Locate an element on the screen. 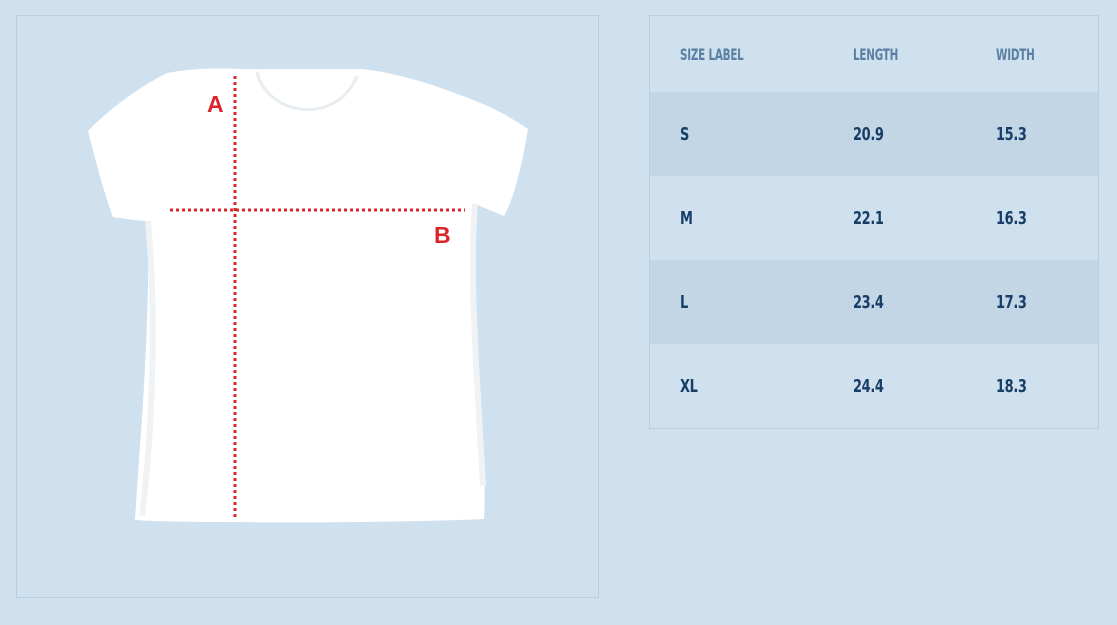 This screenshot has width=1117, height=625. cell-length: 20.9 is located at coordinates (894, 134).